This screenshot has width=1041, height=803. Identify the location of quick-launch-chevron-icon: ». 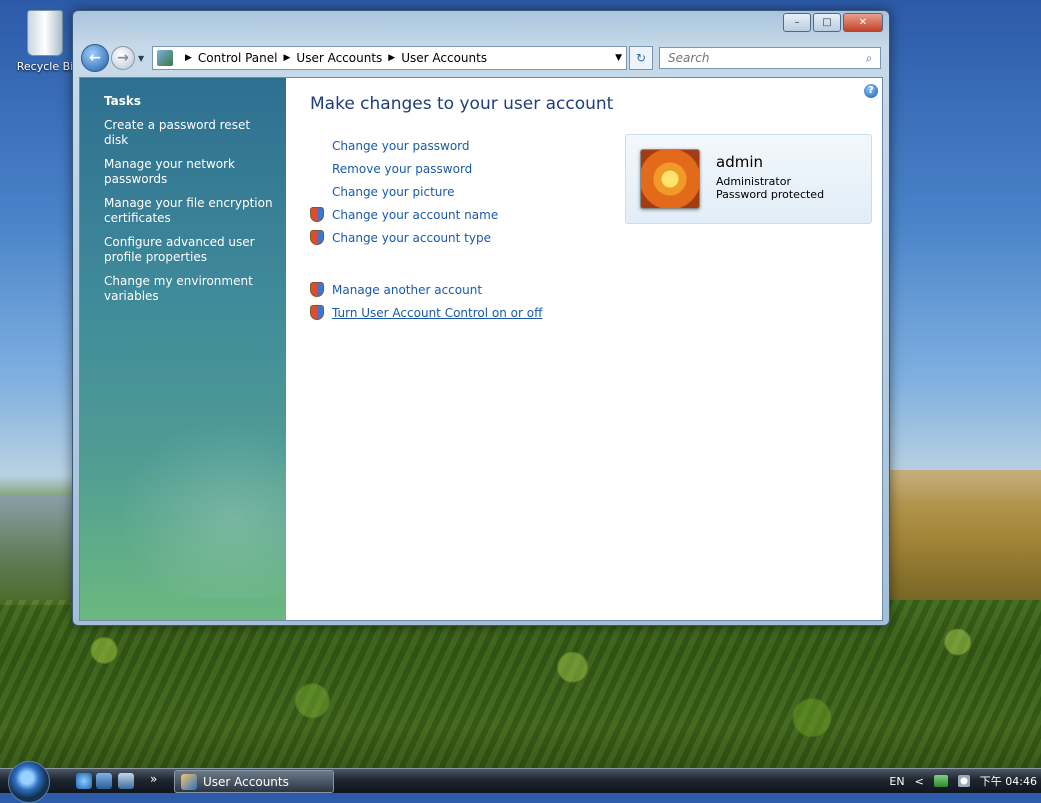
(153, 779).